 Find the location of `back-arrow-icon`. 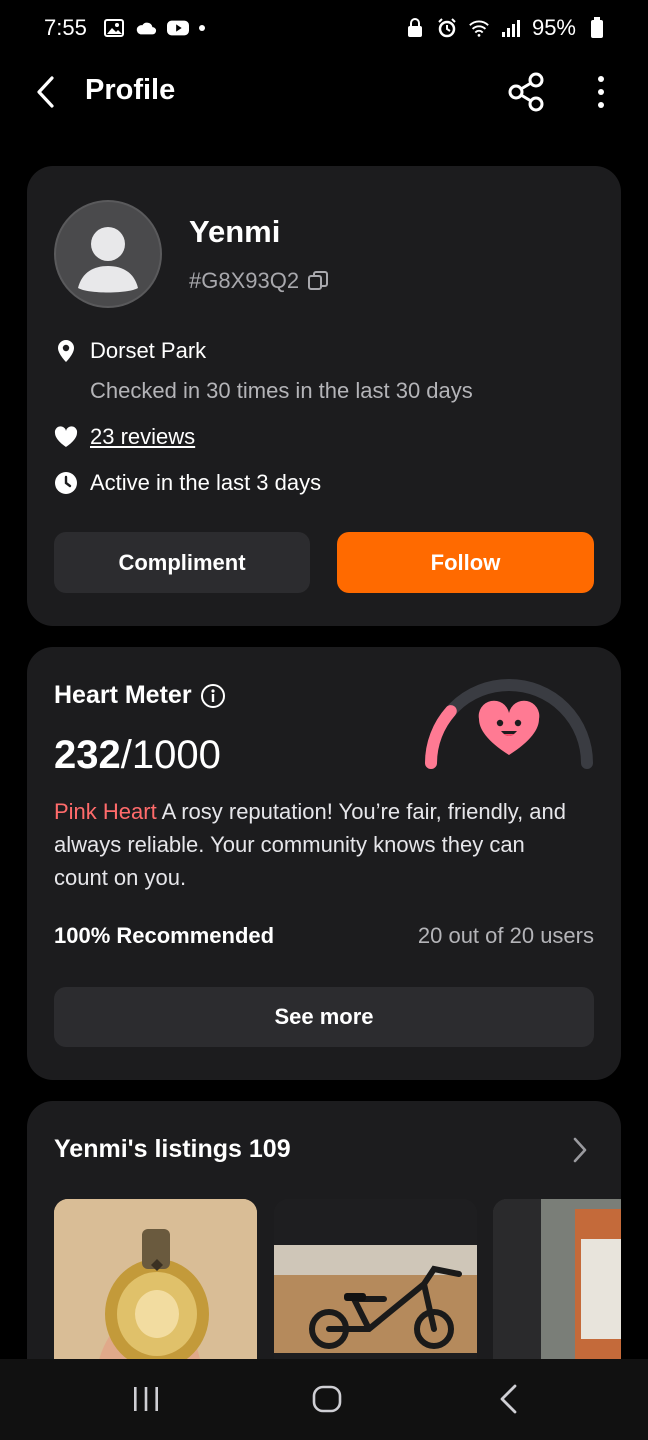

back-arrow-icon is located at coordinates (508, 1399).